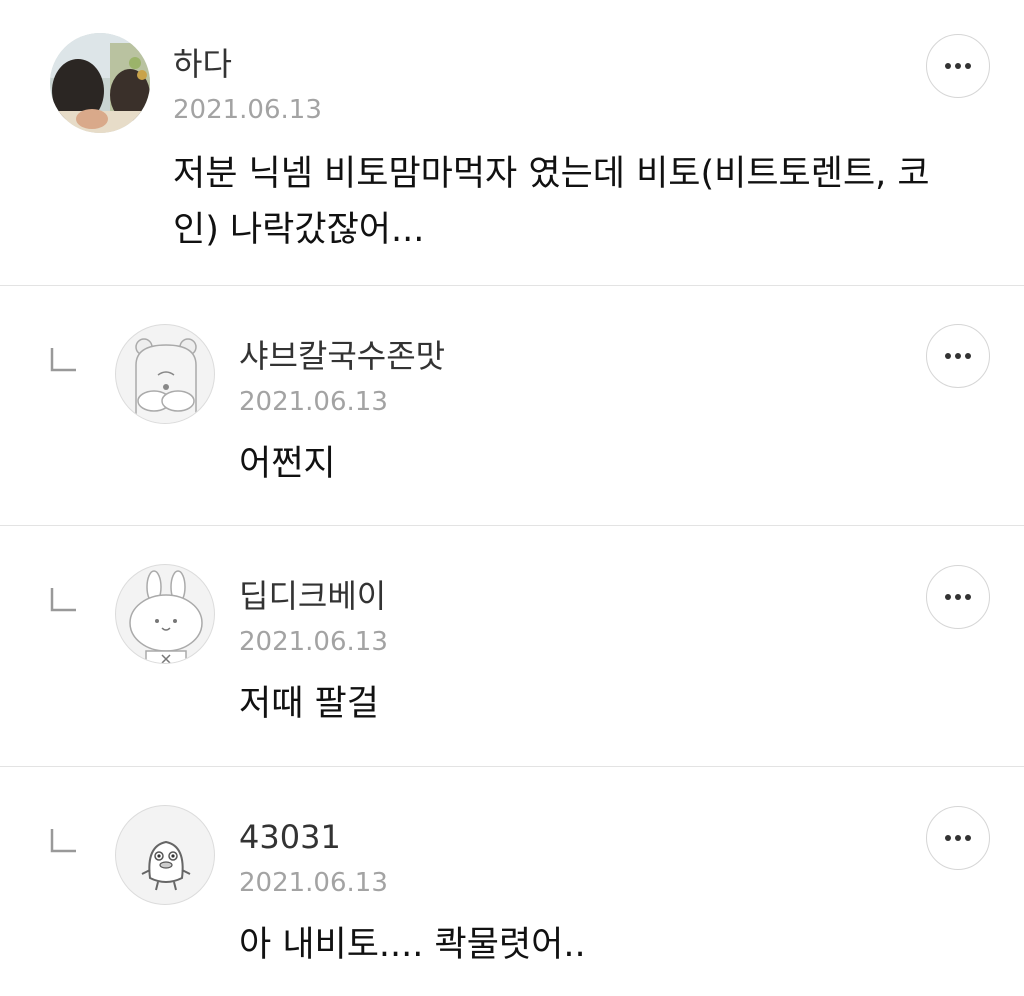  Describe the element at coordinates (309, 704) in the screenshot. I see `comment-body: 저때 팔걸` at that location.